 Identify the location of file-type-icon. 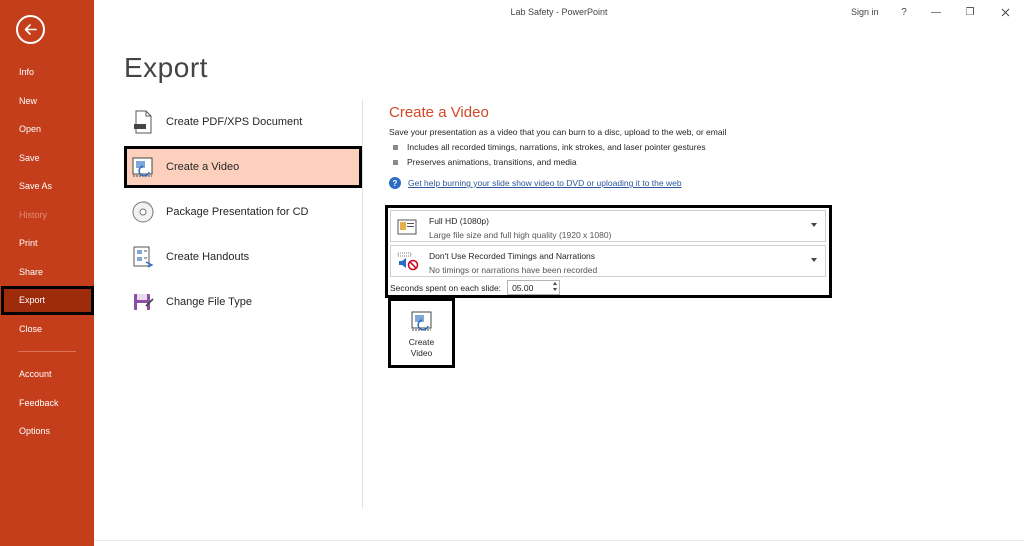
(143, 302).